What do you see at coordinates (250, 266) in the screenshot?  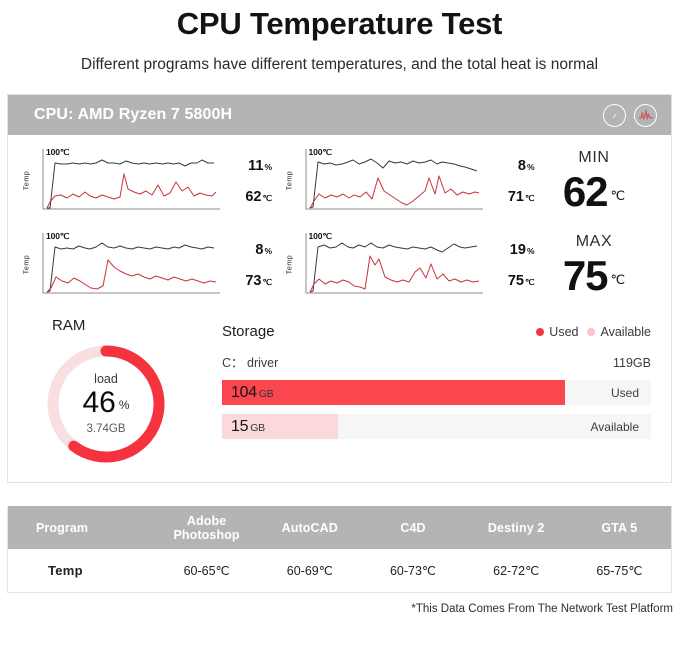 I see `cpu-graph-3-readouts: 8% 73℃` at bounding box center [250, 266].